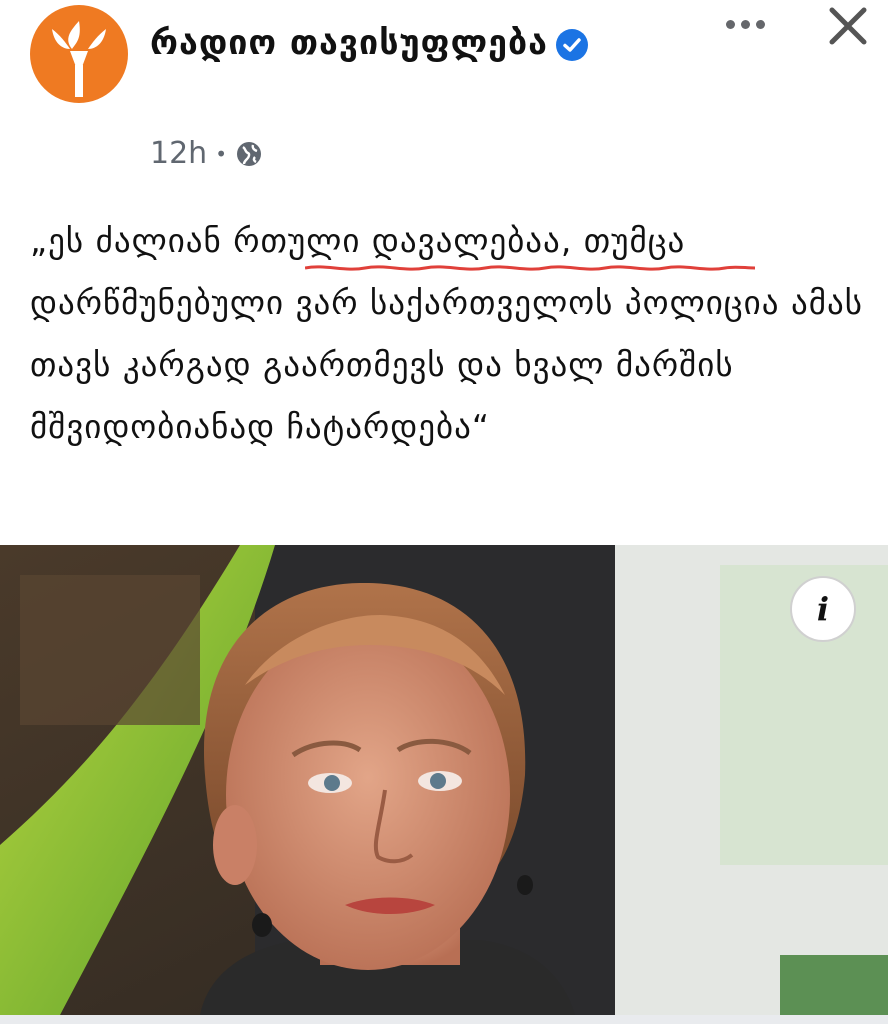  I want to click on globe-icon, so click(249, 154).